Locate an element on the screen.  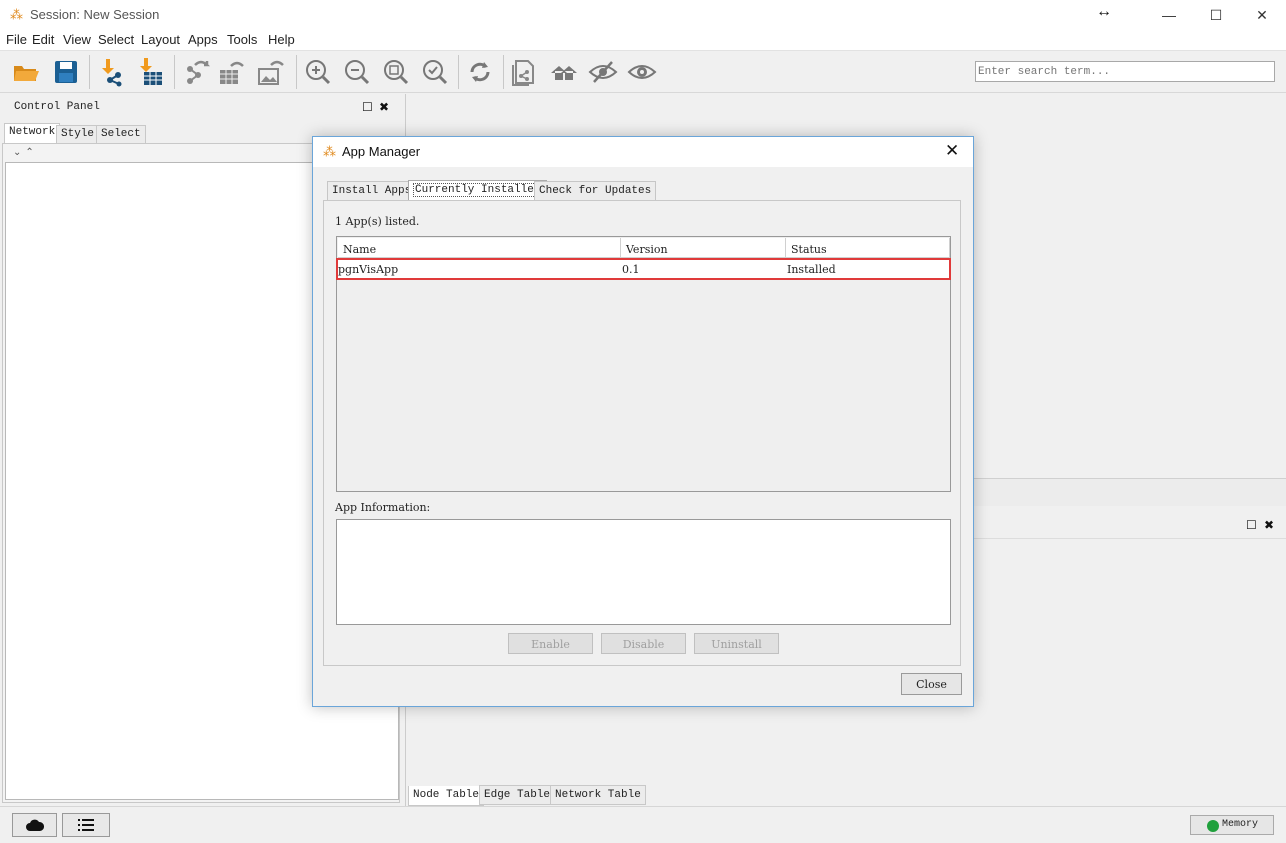
task-list-button is located at coordinates (86, 825).